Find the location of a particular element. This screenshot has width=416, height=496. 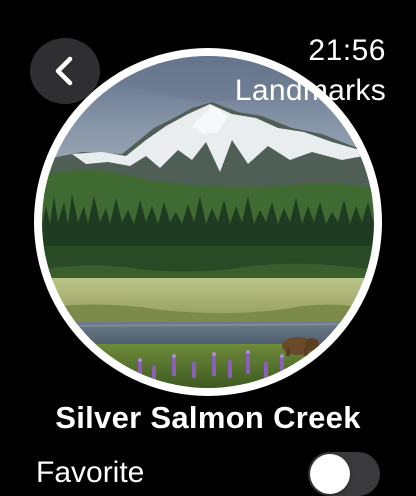

status-time: 21:56 is located at coordinates (347, 50).